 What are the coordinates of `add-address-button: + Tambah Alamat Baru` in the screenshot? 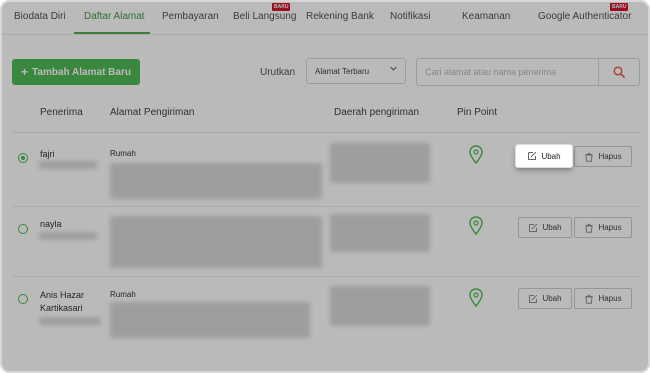 It's located at (76, 72).